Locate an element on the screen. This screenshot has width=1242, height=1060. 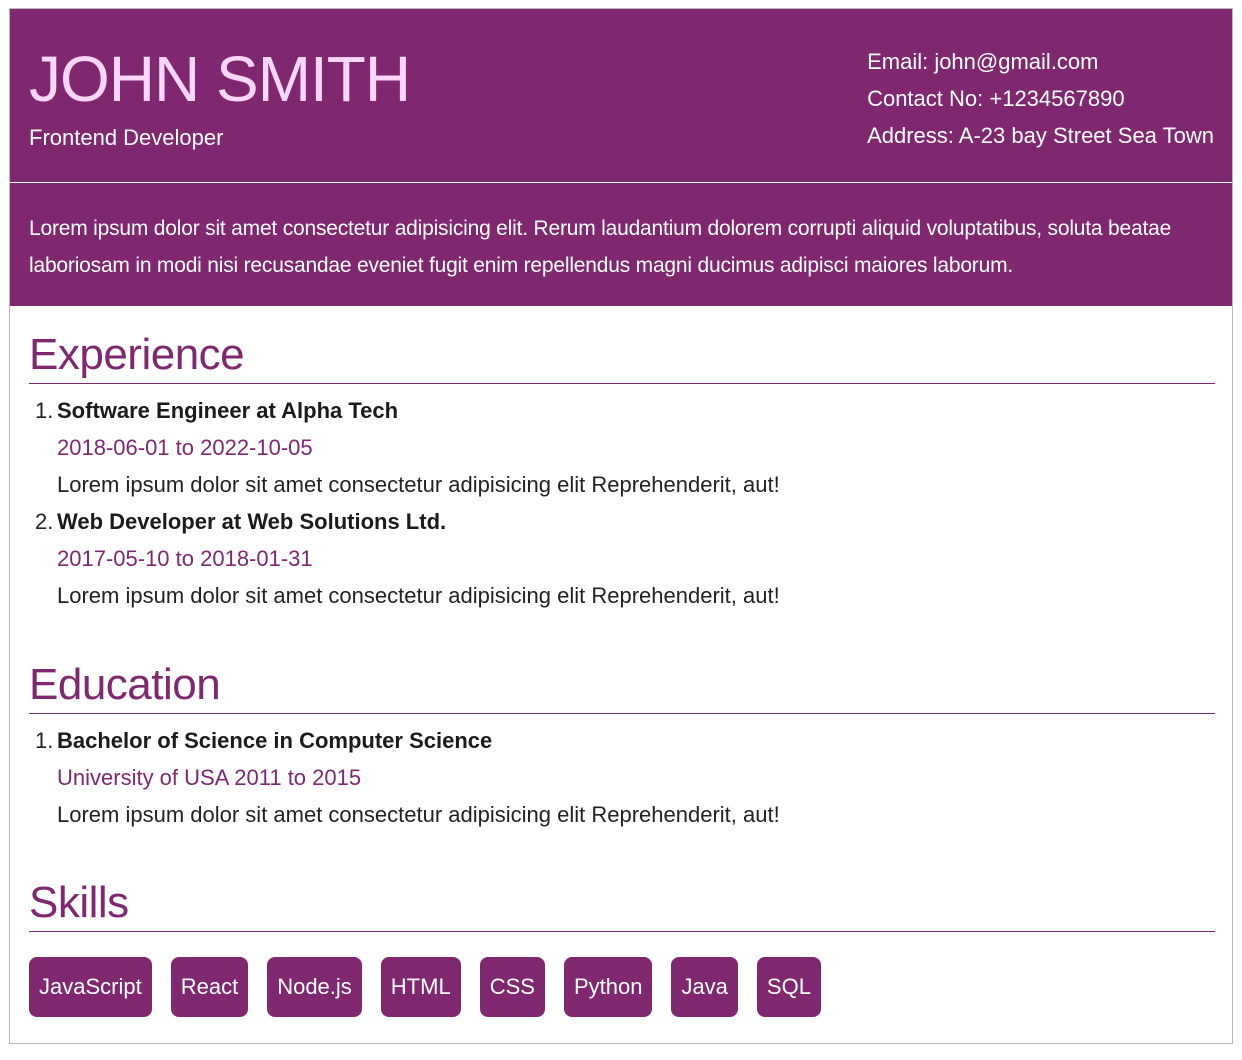
job-role-title: Software Engineer at Alpha Tech is located at coordinates (228, 410).